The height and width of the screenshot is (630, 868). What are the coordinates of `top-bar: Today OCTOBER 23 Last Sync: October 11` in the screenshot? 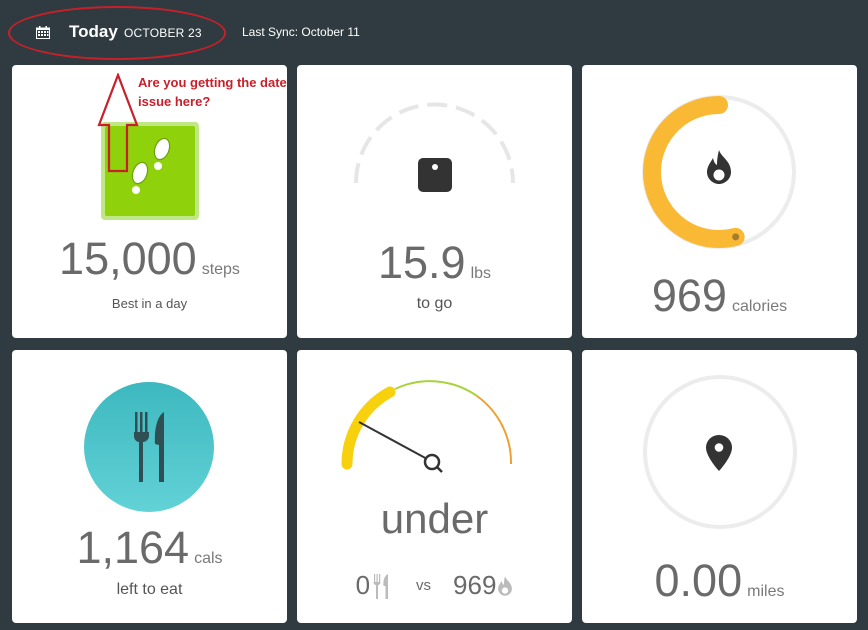 It's located at (434, 31).